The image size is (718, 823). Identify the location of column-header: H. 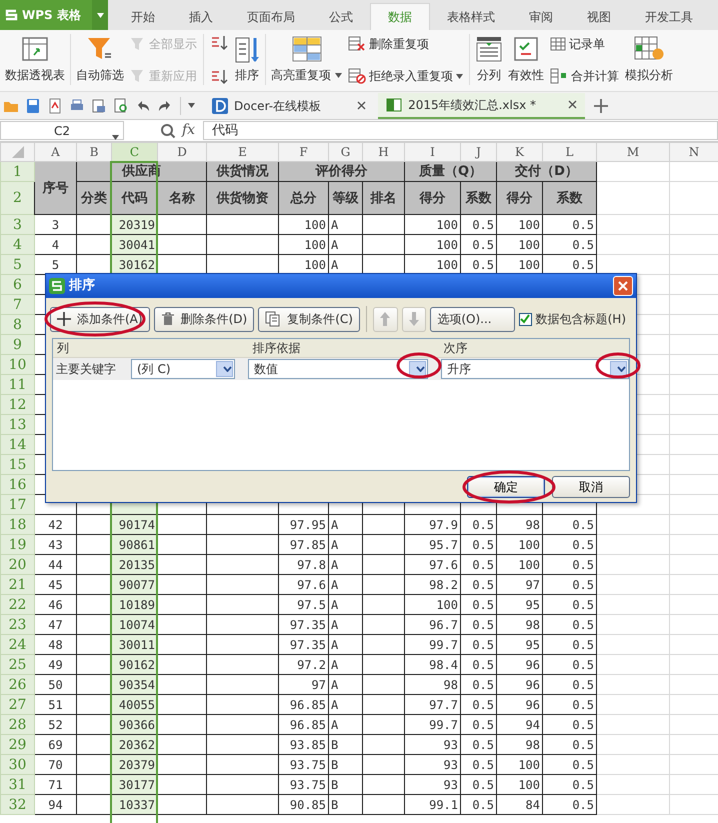
(383, 152).